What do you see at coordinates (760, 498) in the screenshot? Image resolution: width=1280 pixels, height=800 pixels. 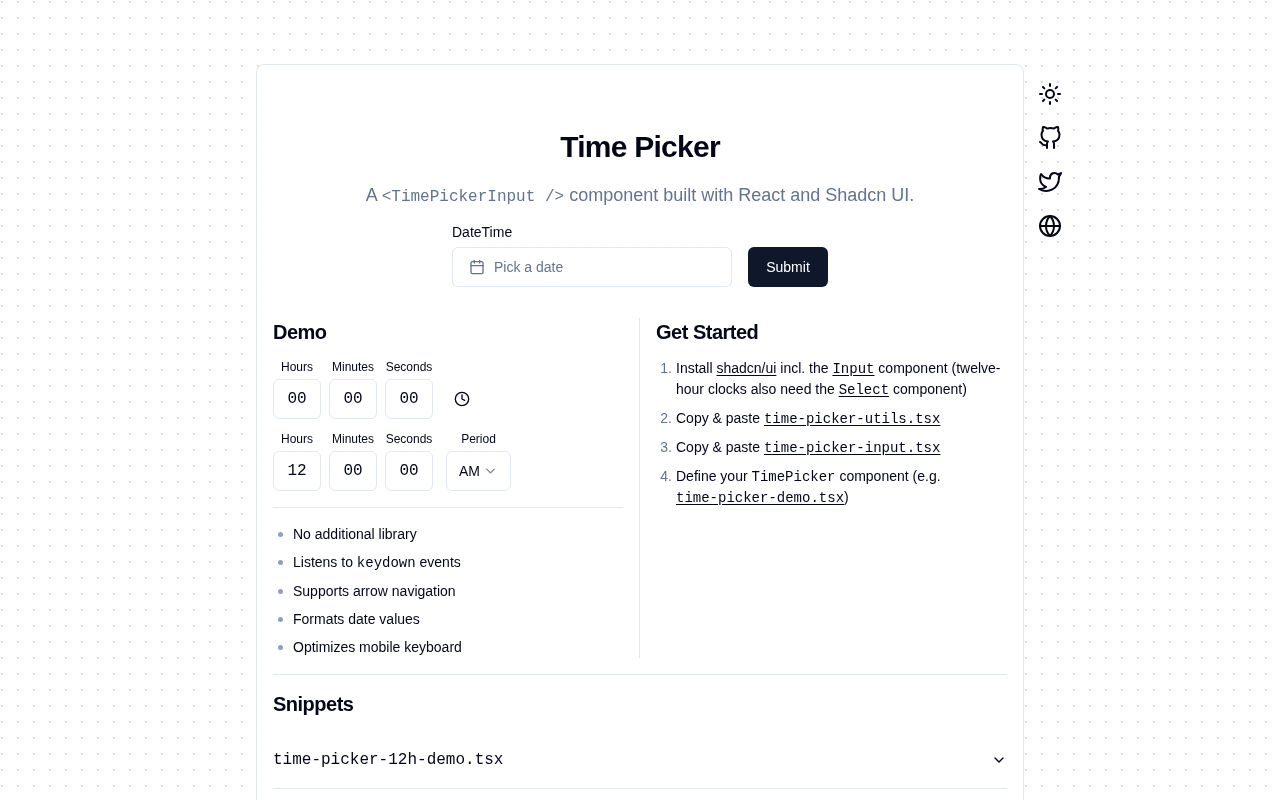 I see `code-link: time-picker-demo.tsx` at bounding box center [760, 498].